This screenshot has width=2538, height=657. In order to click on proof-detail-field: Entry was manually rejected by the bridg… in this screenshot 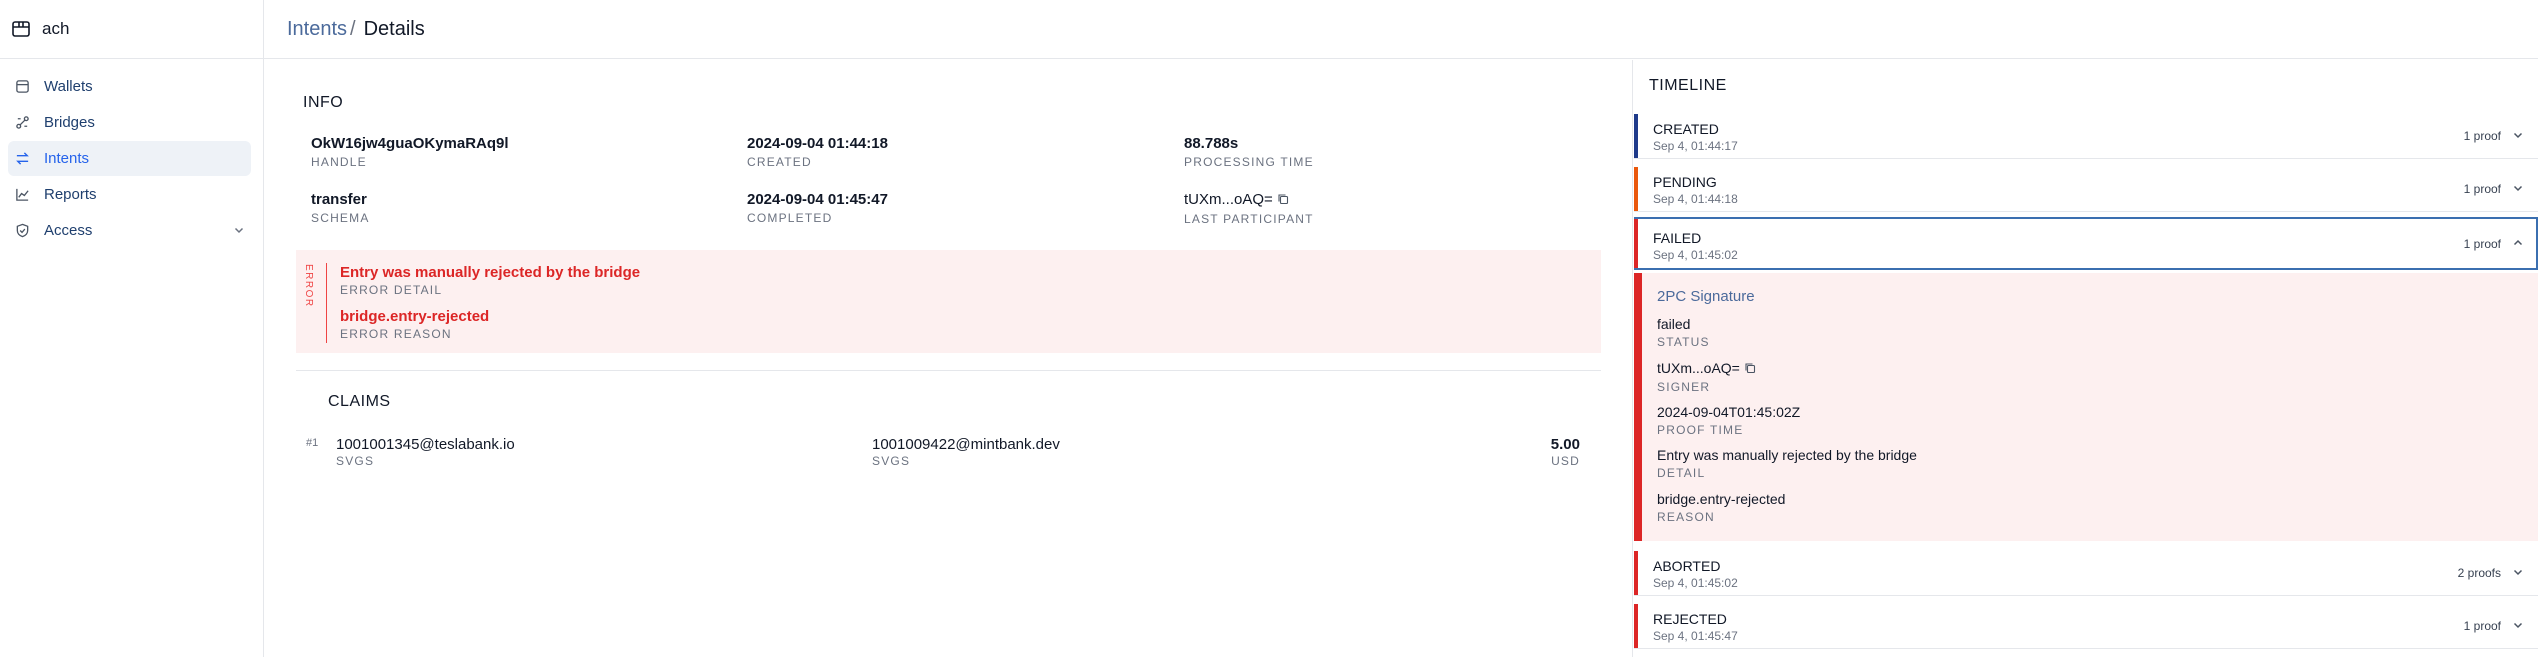, I will do `click(1787, 463)`.